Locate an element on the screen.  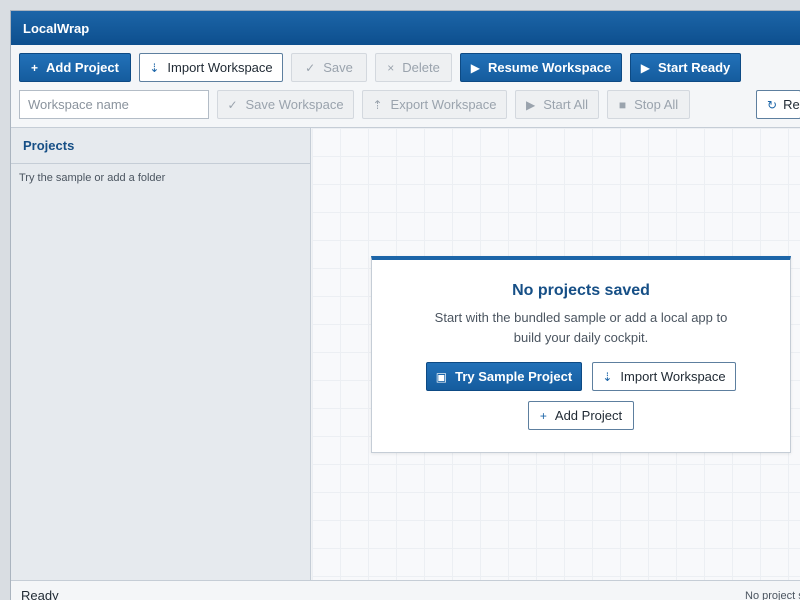
add-project-label: Add Project is located at coordinates (82, 67).